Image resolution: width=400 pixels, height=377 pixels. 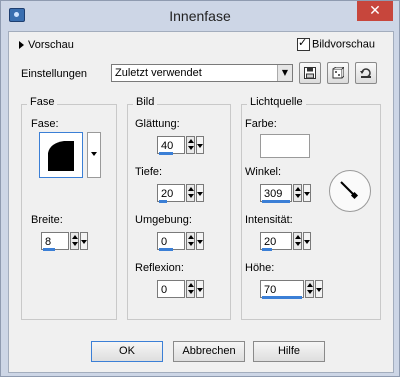 What do you see at coordinates (159, 268) in the screenshot?
I see `reflexion-label: Reflexion:` at bounding box center [159, 268].